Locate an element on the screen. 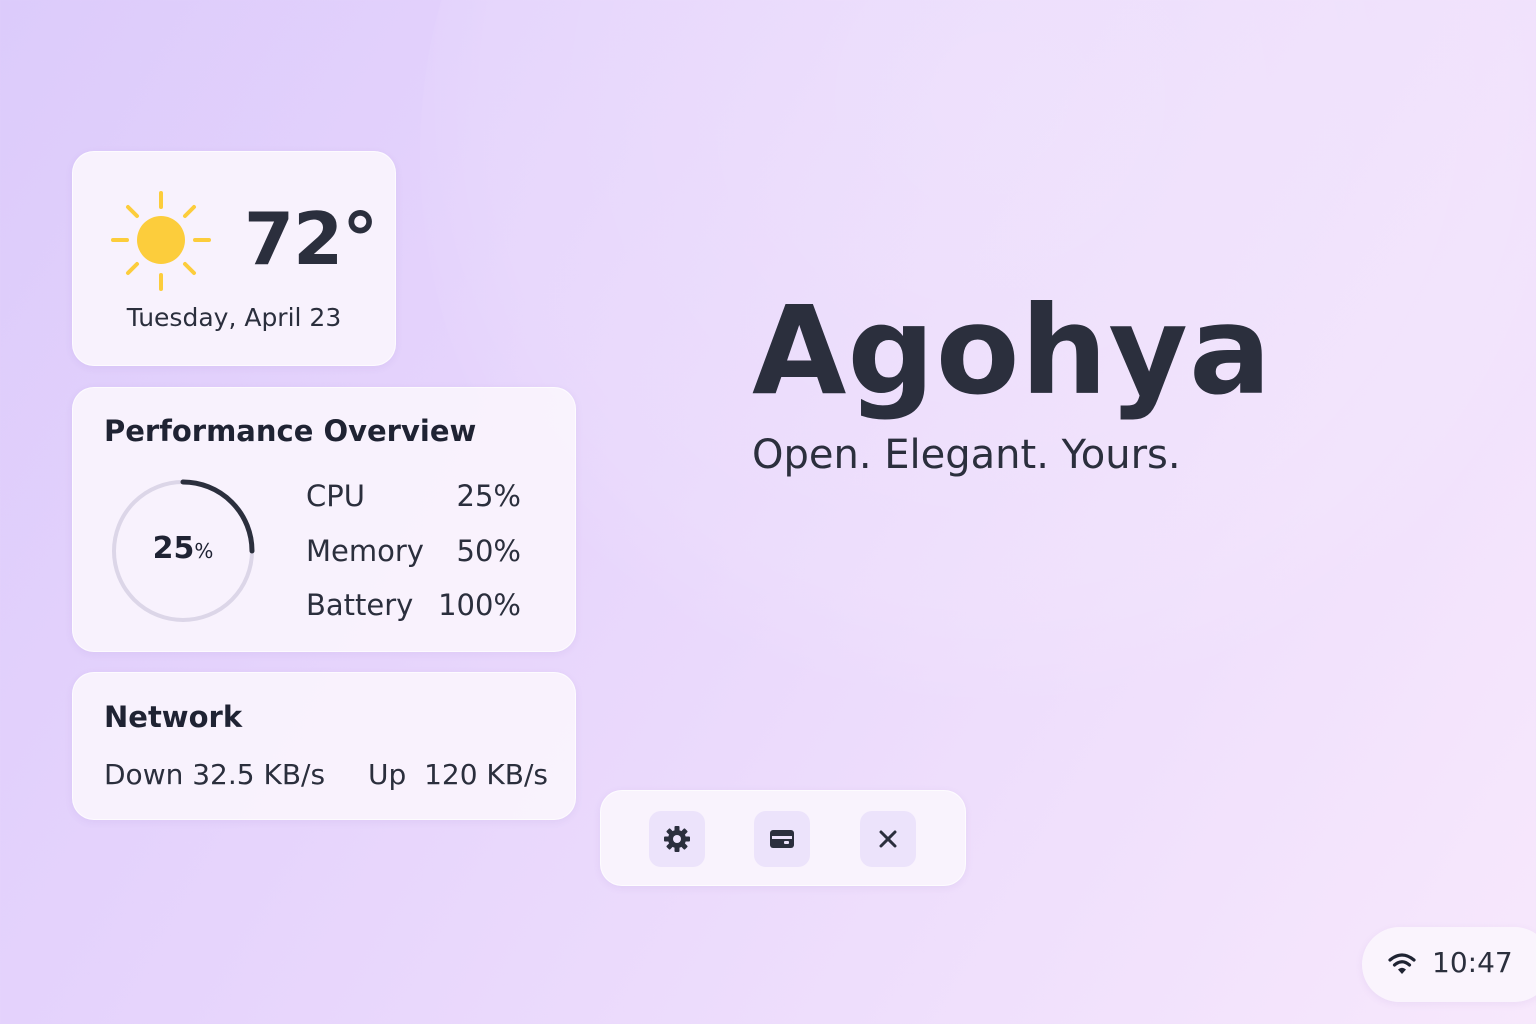 The height and width of the screenshot is (1024, 1536). gear-icon is located at coordinates (677, 839).